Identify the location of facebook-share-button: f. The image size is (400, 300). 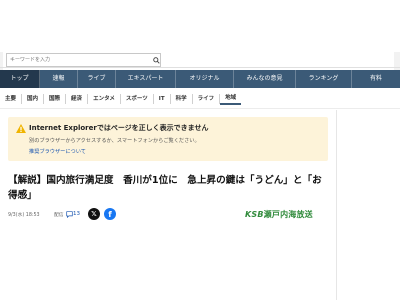
(110, 214).